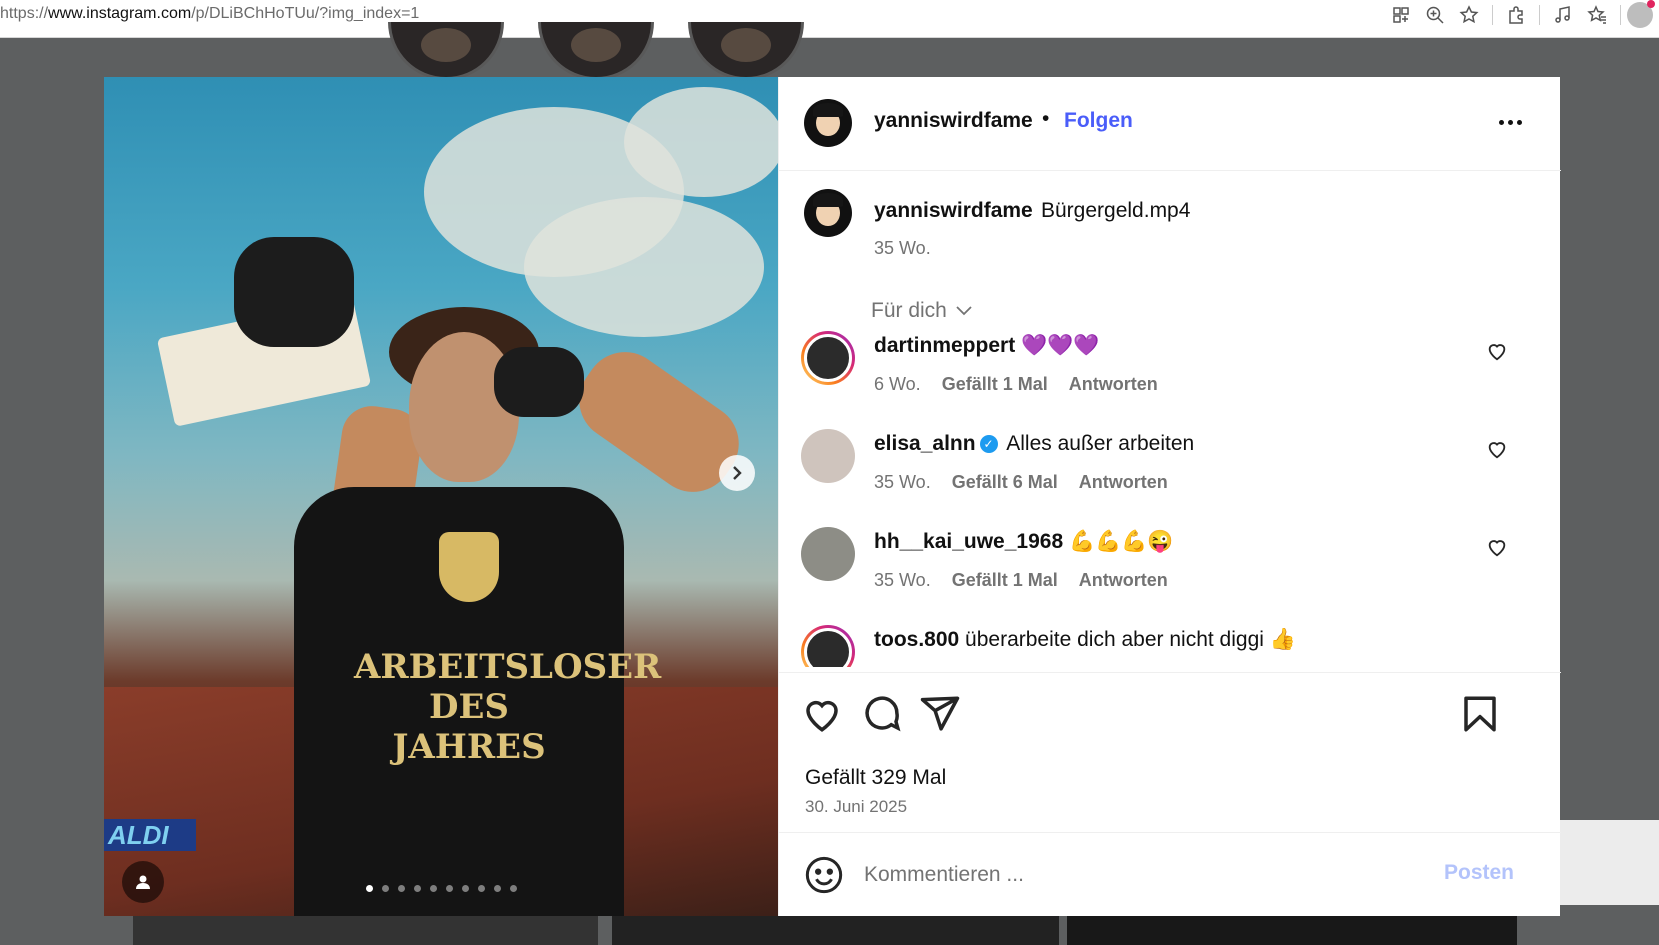 The image size is (1659, 945). I want to click on star-icon, so click(1469, 15).